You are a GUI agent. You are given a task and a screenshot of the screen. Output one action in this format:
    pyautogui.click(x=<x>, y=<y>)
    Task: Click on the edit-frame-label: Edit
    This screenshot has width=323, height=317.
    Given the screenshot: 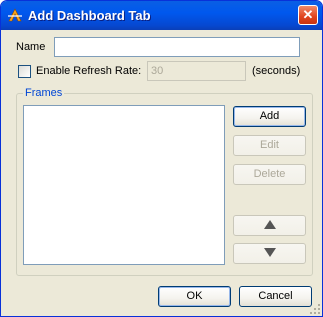 What is the action you would take?
    pyautogui.click(x=269, y=145)
    